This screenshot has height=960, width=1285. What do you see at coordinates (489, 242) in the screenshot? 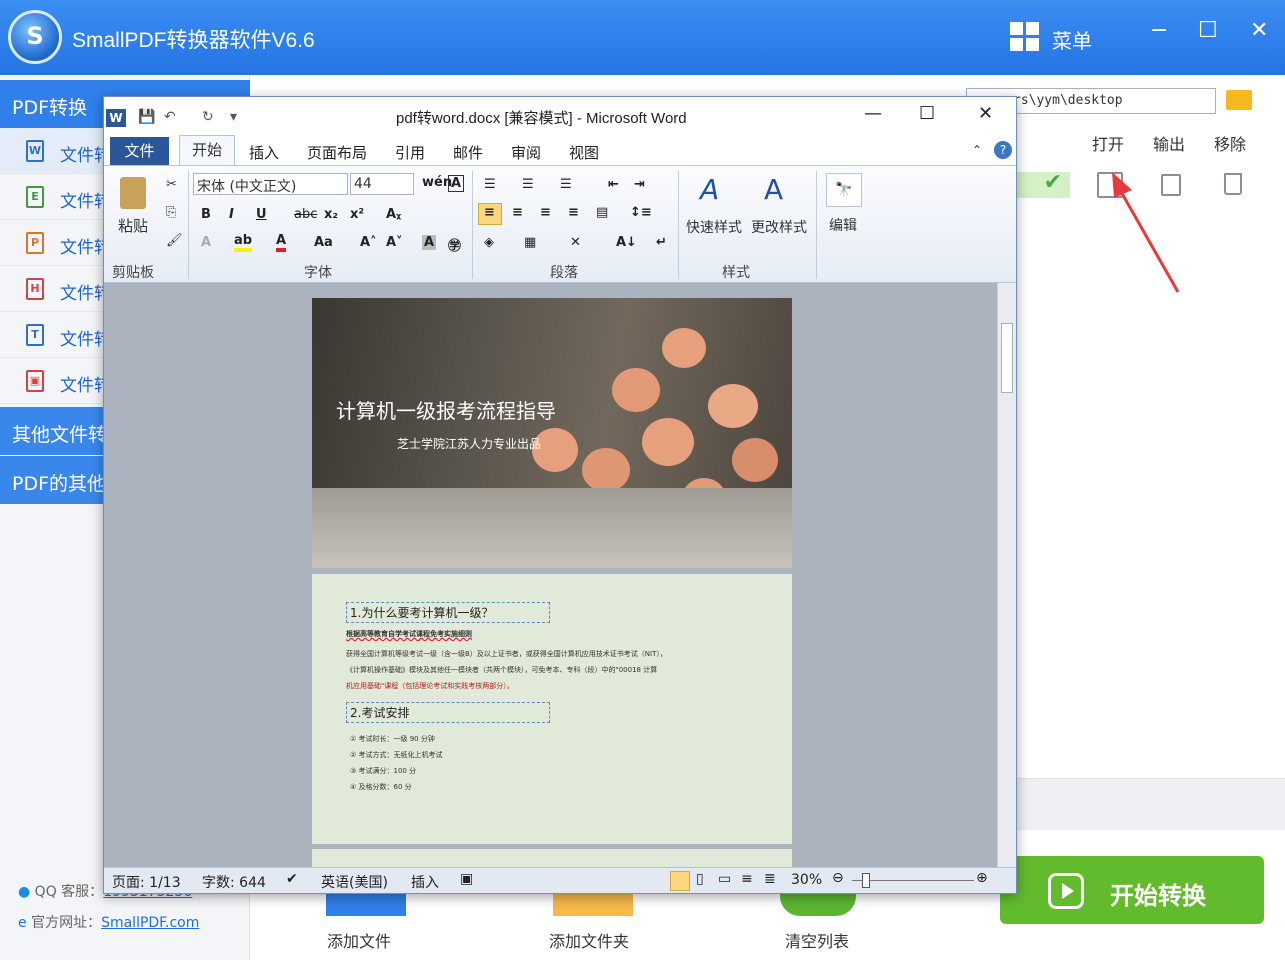
I see `shading-icon: ◈` at bounding box center [489, 242].